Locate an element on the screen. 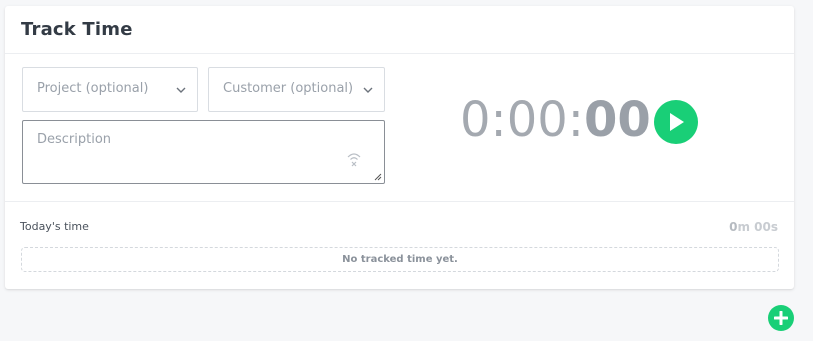 Image resolution: width=813 pixels, height=341 pixels. timer-display: 0:00:00 is located at coordinates (555, 120).